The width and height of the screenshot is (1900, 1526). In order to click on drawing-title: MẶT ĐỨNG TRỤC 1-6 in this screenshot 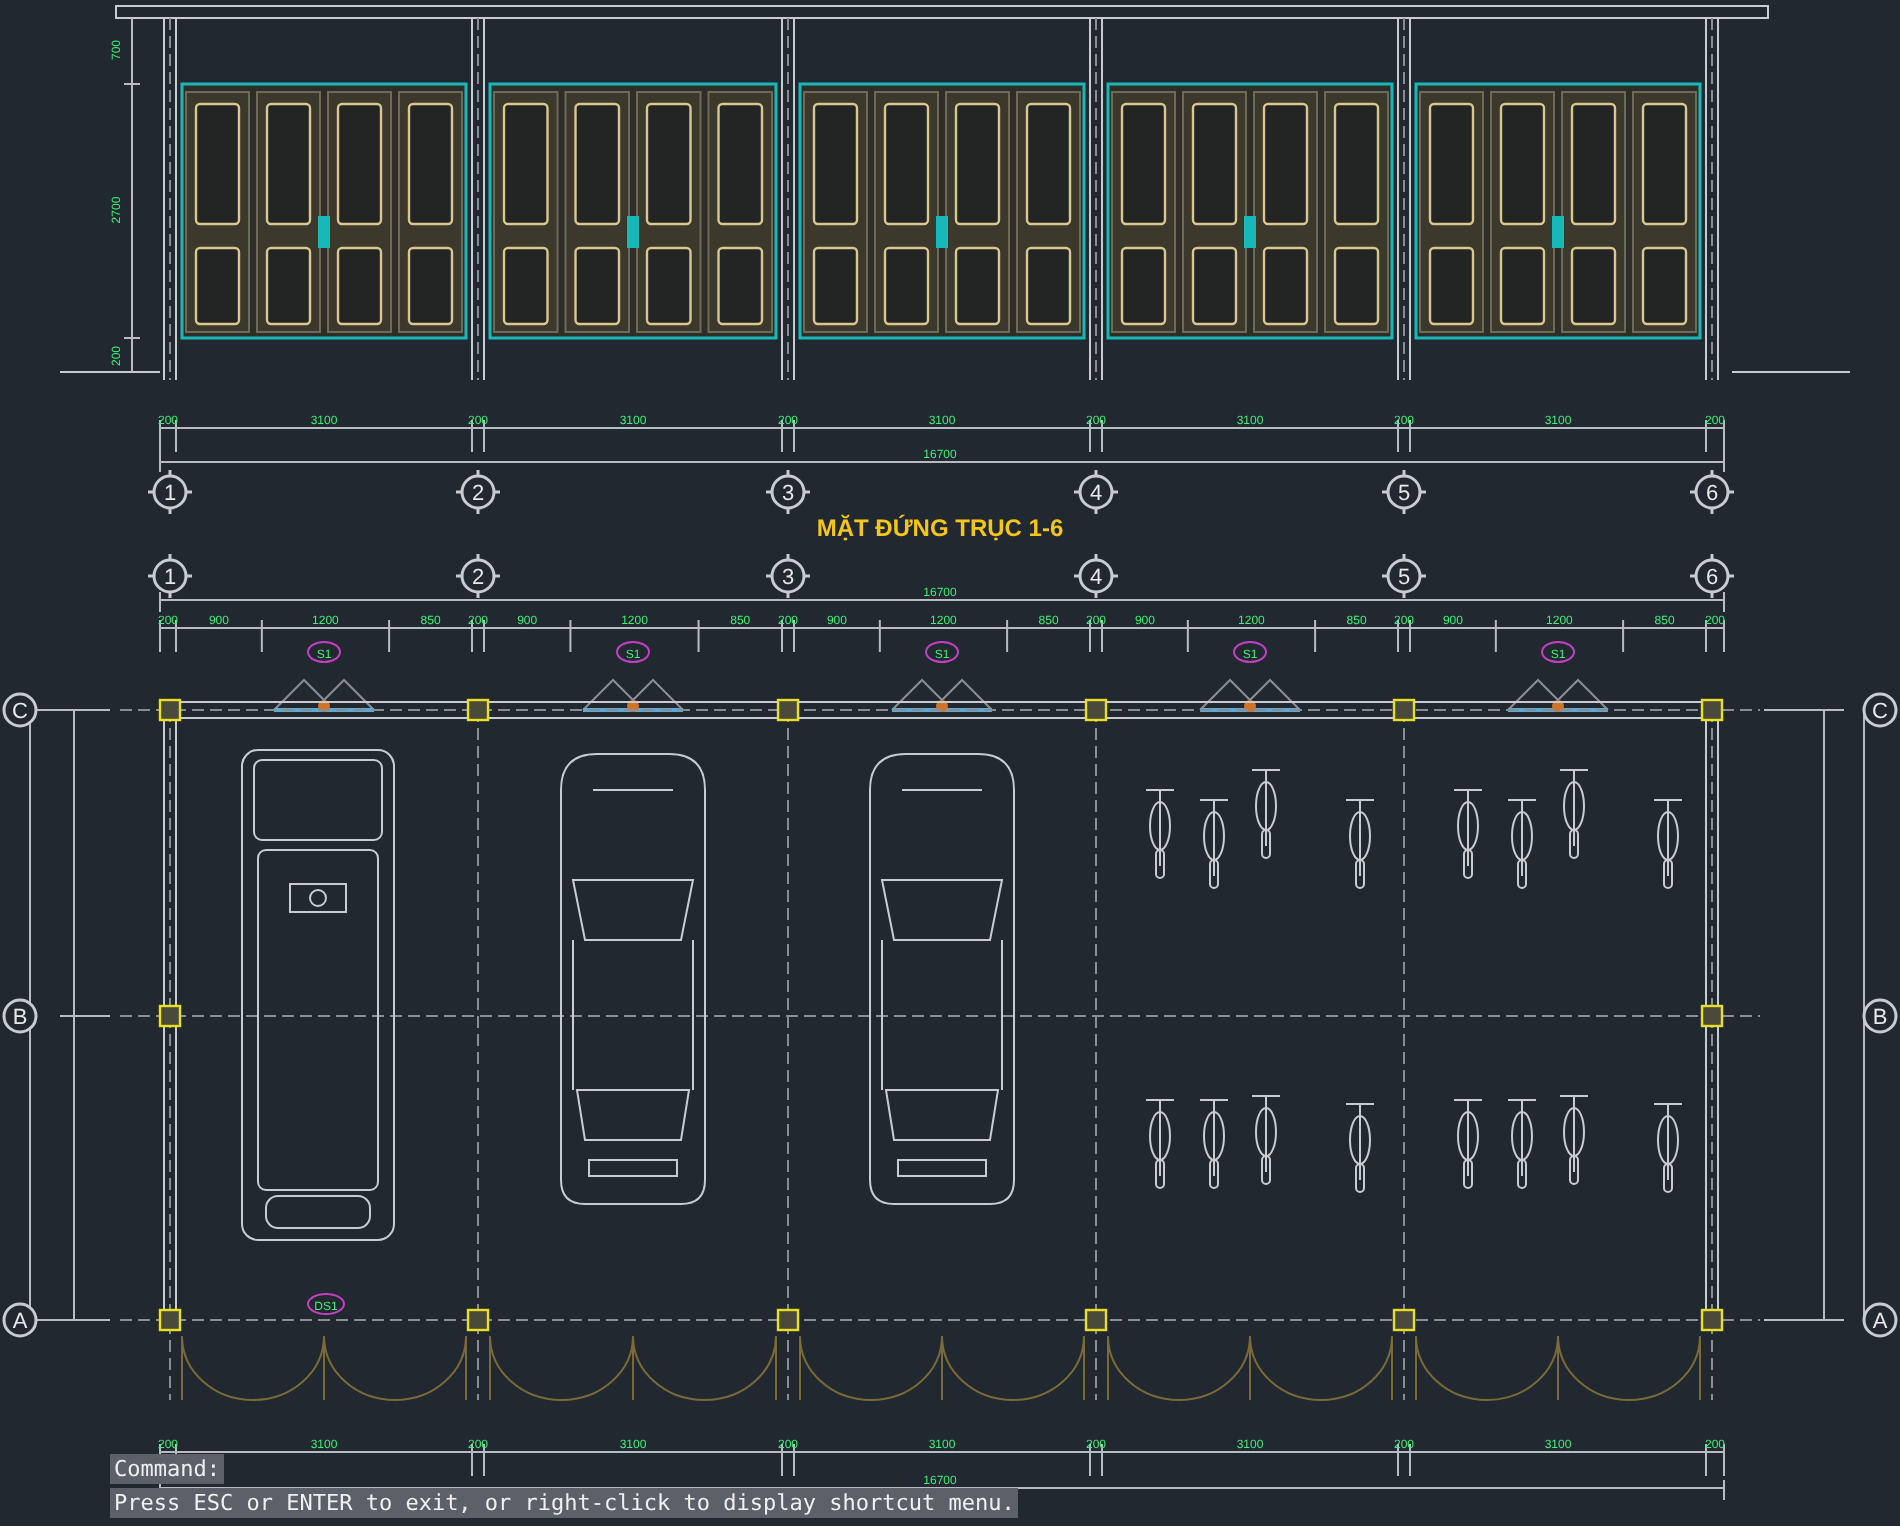, I will do `click(940, 528)`.